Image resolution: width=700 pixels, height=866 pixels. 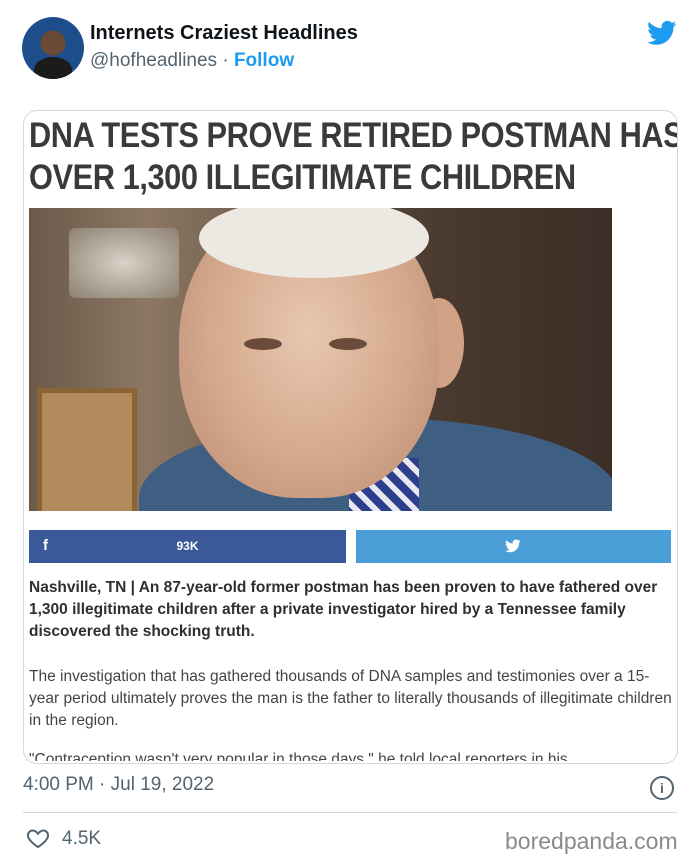 What do you see at coordinates (353, 135) in the screenshot?
I see `headline-line-1: DNA TESTS PROVE RETIRED POSTMAN HAS` at bounding box center [353, 135].